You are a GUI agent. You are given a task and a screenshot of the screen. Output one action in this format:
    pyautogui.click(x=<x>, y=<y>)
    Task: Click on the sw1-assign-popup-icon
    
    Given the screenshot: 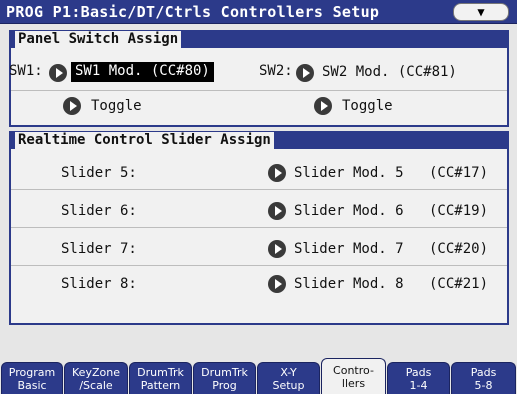 What is the action you would take?
    pyautogui.click(x=58, y=73)
    